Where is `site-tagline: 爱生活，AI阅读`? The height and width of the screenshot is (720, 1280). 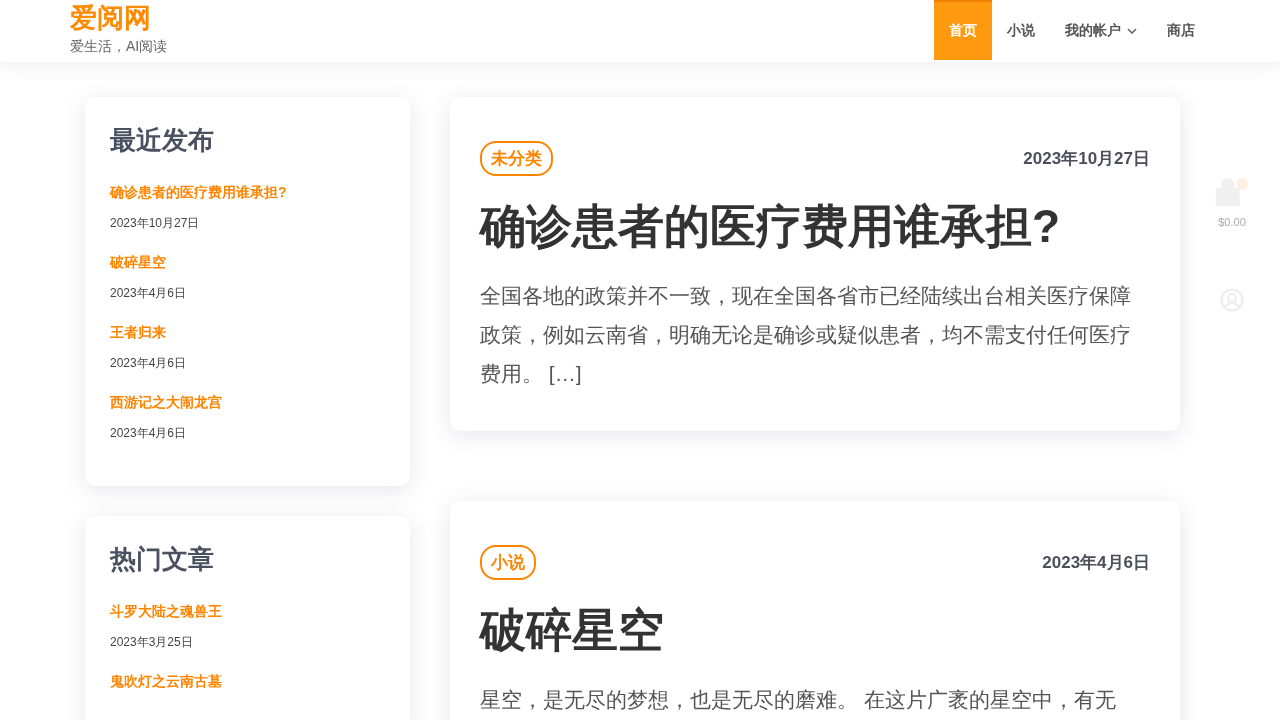 site-tagline: 爱生活，AI阅读 is located at coordinates (119, 47).